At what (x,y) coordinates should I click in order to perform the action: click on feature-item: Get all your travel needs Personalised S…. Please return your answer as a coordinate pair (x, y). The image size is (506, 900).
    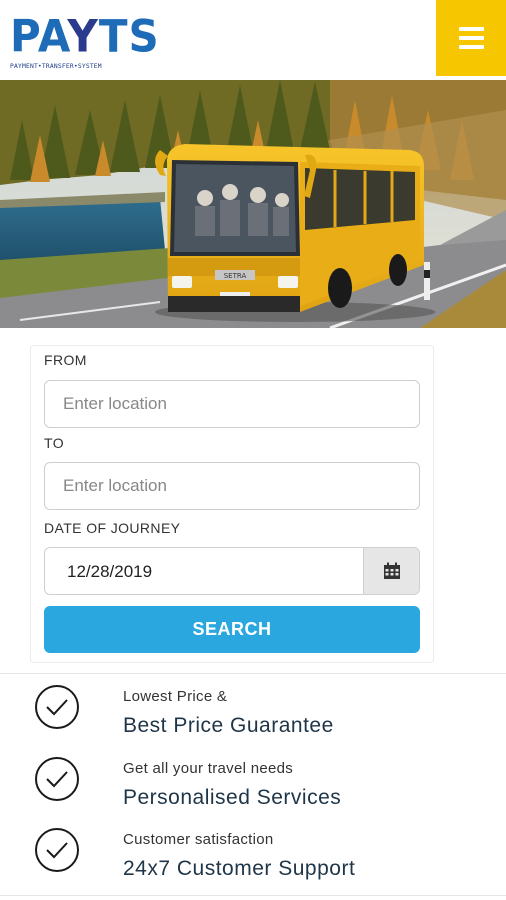
    Looking at the image, I should click on (253, 787).